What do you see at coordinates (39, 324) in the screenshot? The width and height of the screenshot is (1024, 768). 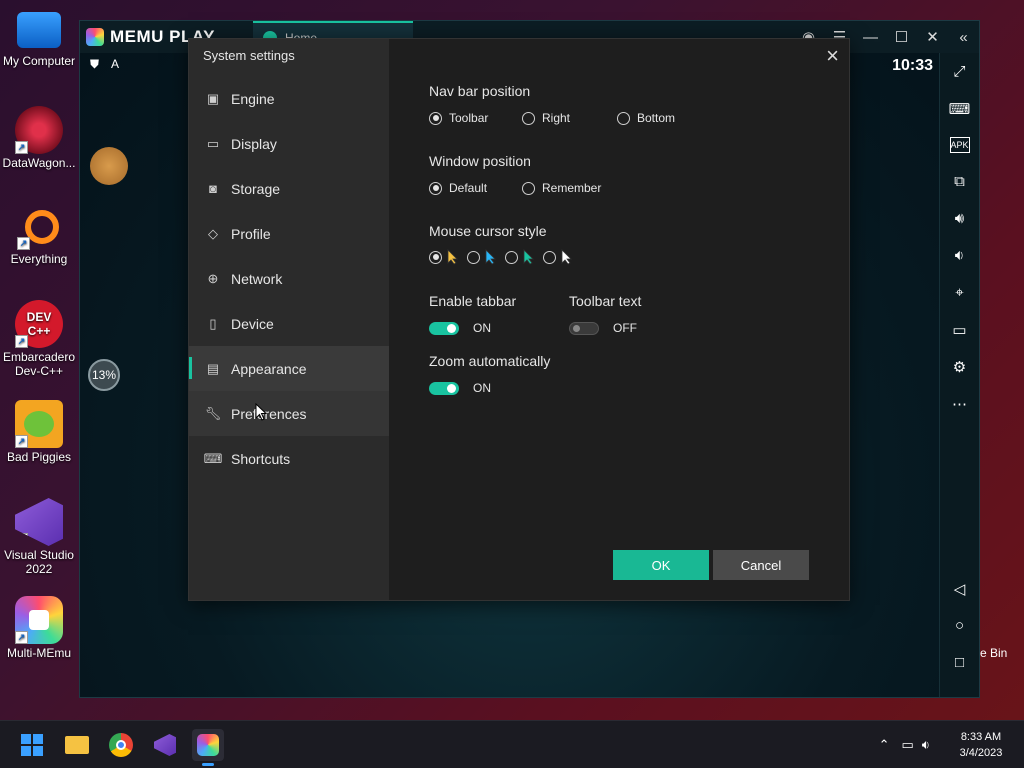 I see `devcpp-icon: DEV C++ ↗` at bounding box center [39, 324].